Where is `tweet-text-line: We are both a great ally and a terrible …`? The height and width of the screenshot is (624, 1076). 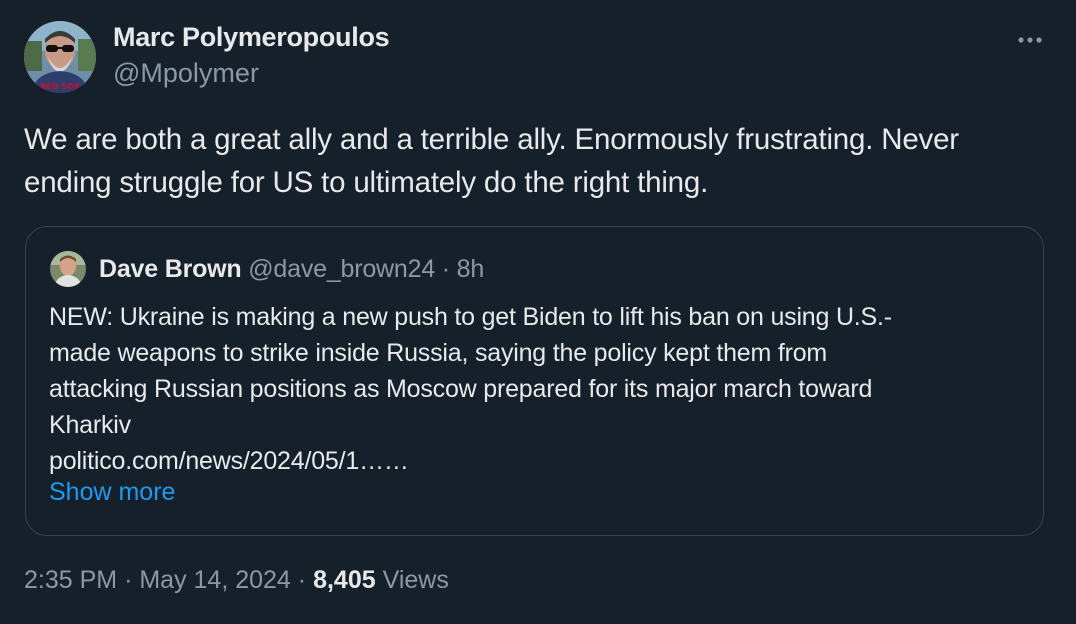
tweet-text-line: We are both a great ally and a terrible … is located at coordinates (491, 139).